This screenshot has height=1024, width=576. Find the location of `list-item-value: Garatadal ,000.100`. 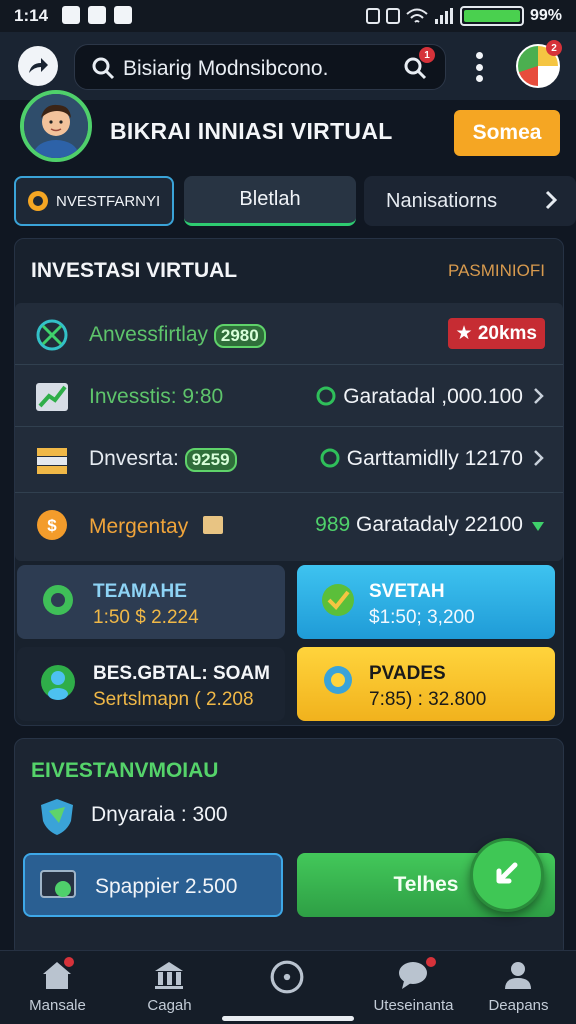

list-item-value: Garatadal ,000.100 is located at coordinates (419, 397).